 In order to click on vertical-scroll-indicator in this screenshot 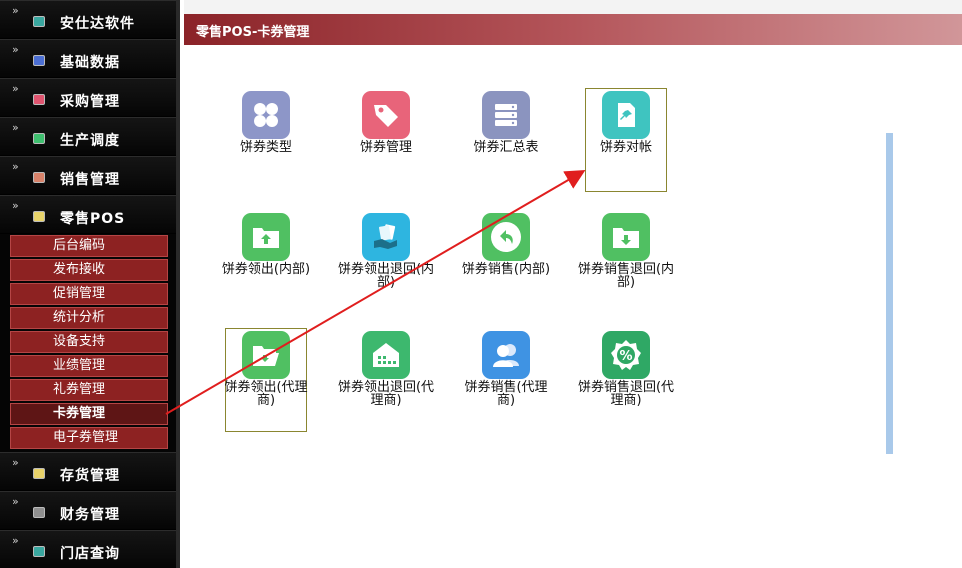, I will do `click(889, 293)`.